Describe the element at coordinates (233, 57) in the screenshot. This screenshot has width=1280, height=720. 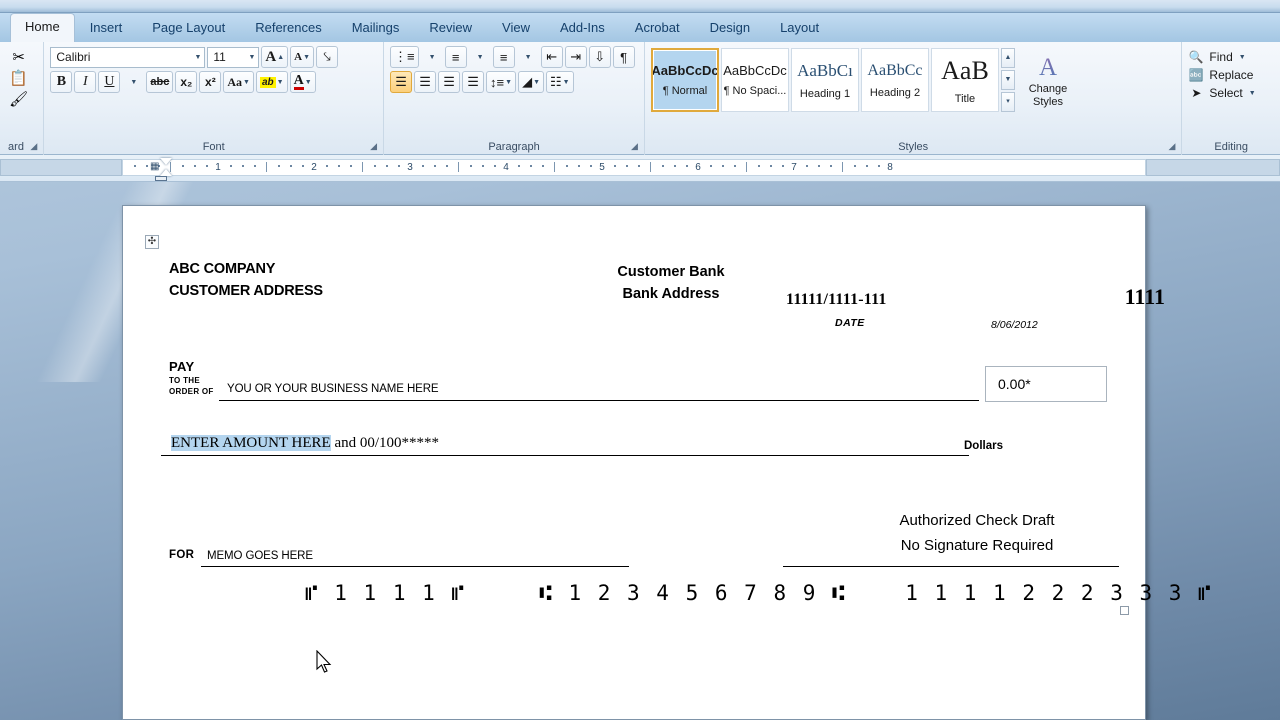
I see `font-size-combo: 11 ▼` at that location.